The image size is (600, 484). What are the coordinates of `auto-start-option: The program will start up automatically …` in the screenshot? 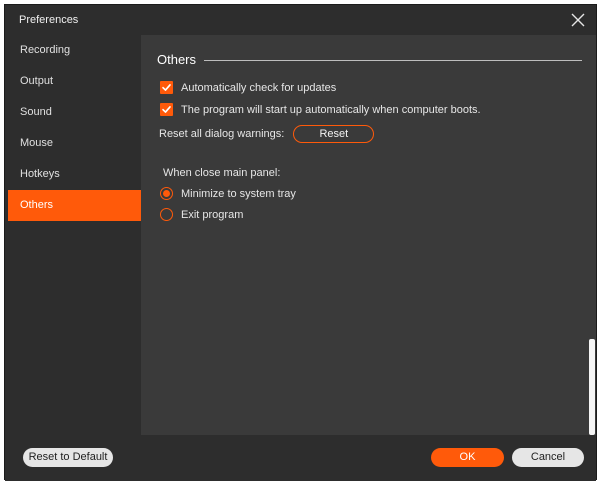 It's located at (320, 109).